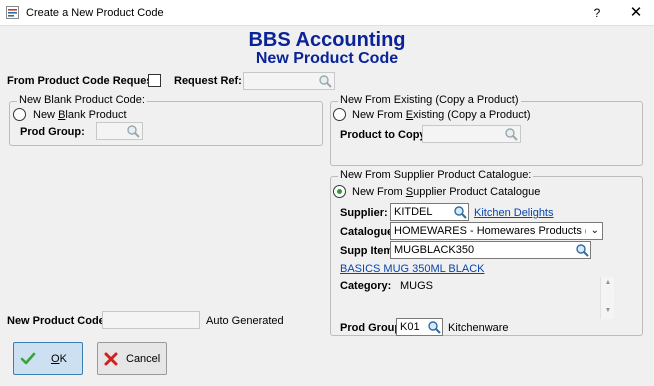  Describe the element at coordinates (471, 134) in the screenshot. I see `product-to-copy-field` at that location.